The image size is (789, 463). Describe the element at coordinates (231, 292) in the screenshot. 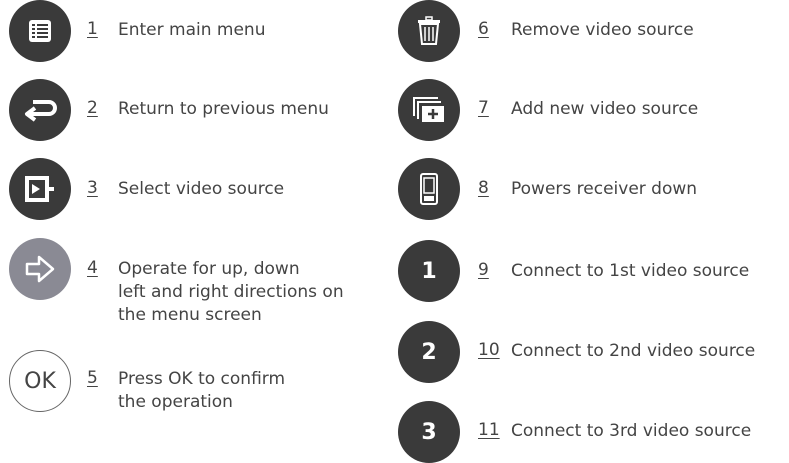

I see `legend-label-4-line2: left and right directions on` at that location.